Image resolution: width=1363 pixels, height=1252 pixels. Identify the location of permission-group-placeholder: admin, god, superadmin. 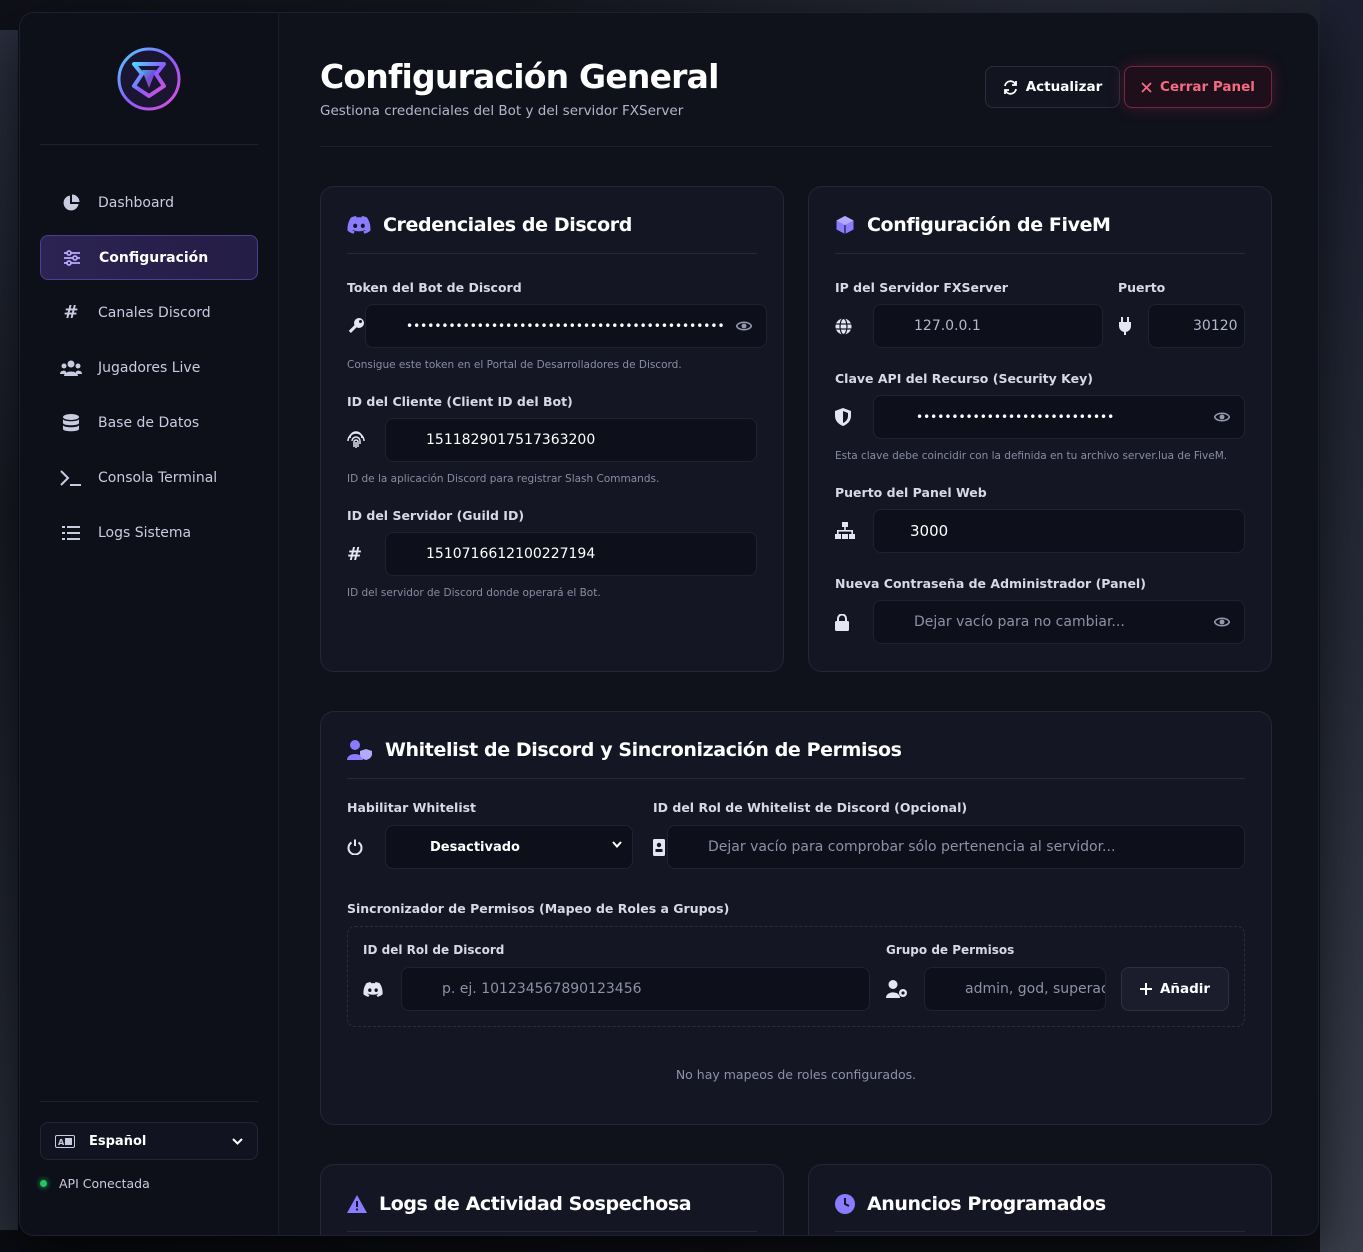
(1035, 989).